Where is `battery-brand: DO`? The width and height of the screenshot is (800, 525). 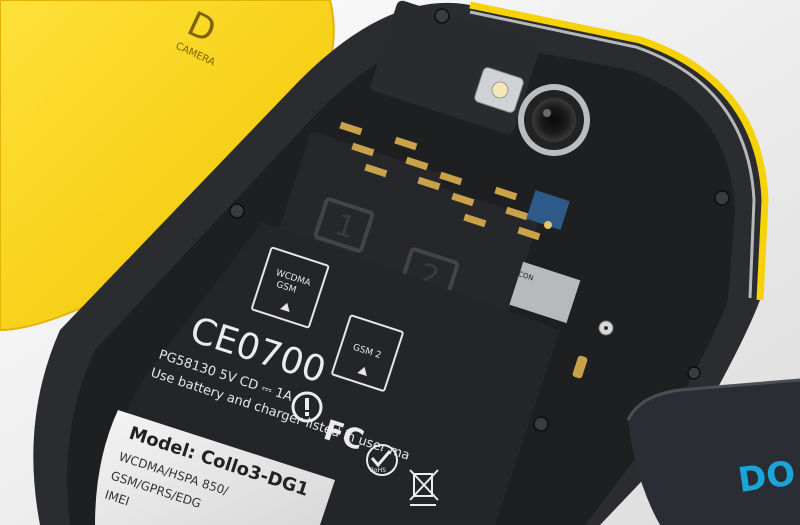
battery-brand: DO is located at coordinates (767, 477).